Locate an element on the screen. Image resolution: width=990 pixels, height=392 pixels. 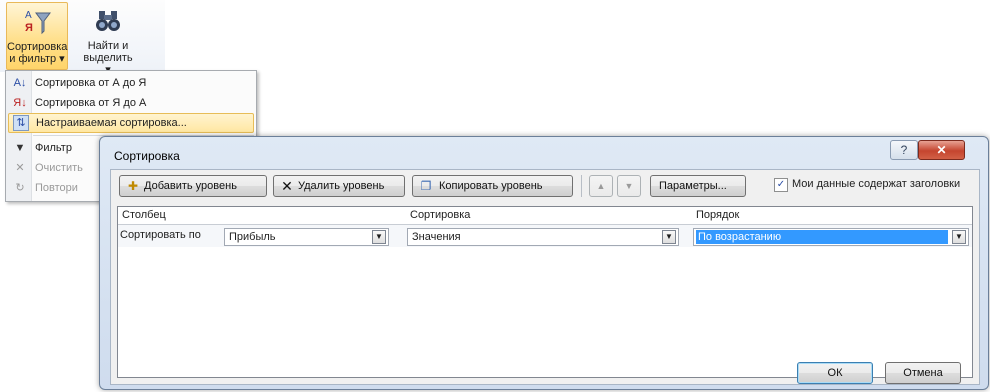
find-select-button: Найти и выделить ▾ is located at coordinates (108, 39).